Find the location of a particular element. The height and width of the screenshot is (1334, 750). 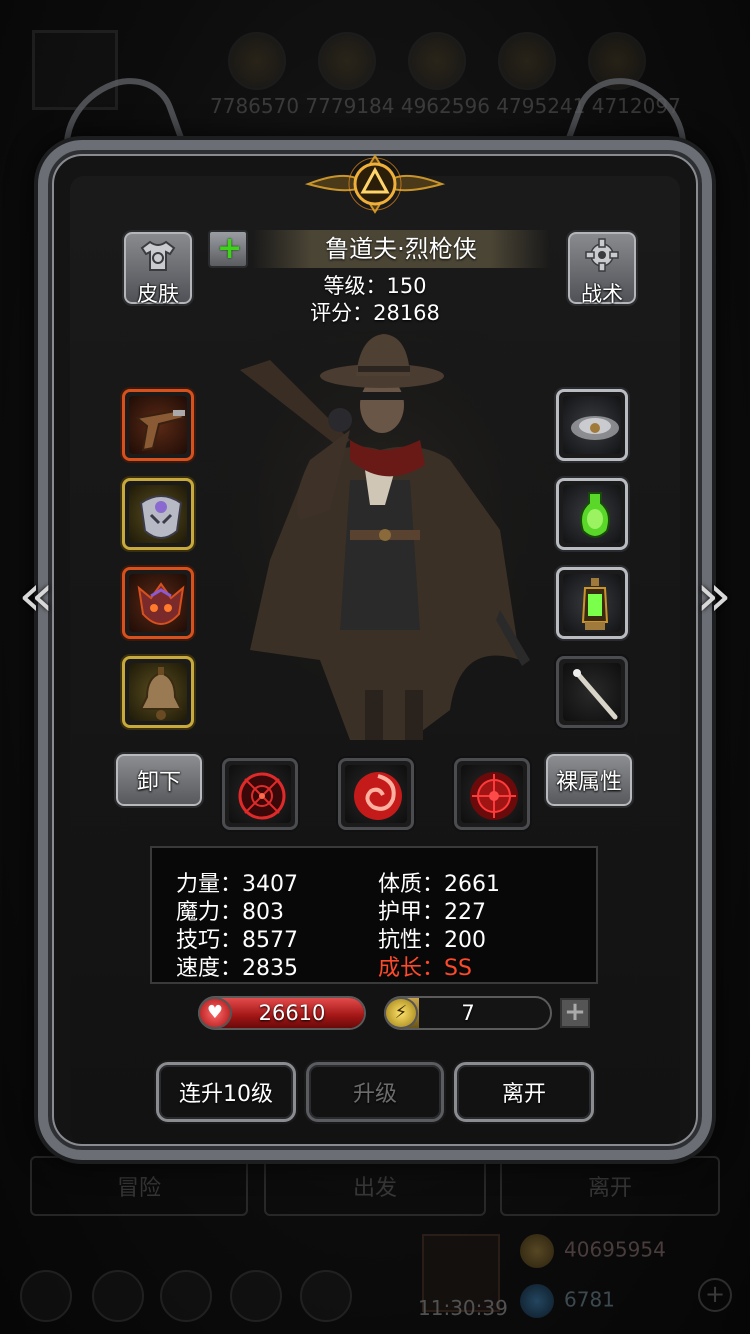

hero-score: 评分：28168 is located at coordinates (375, 313).